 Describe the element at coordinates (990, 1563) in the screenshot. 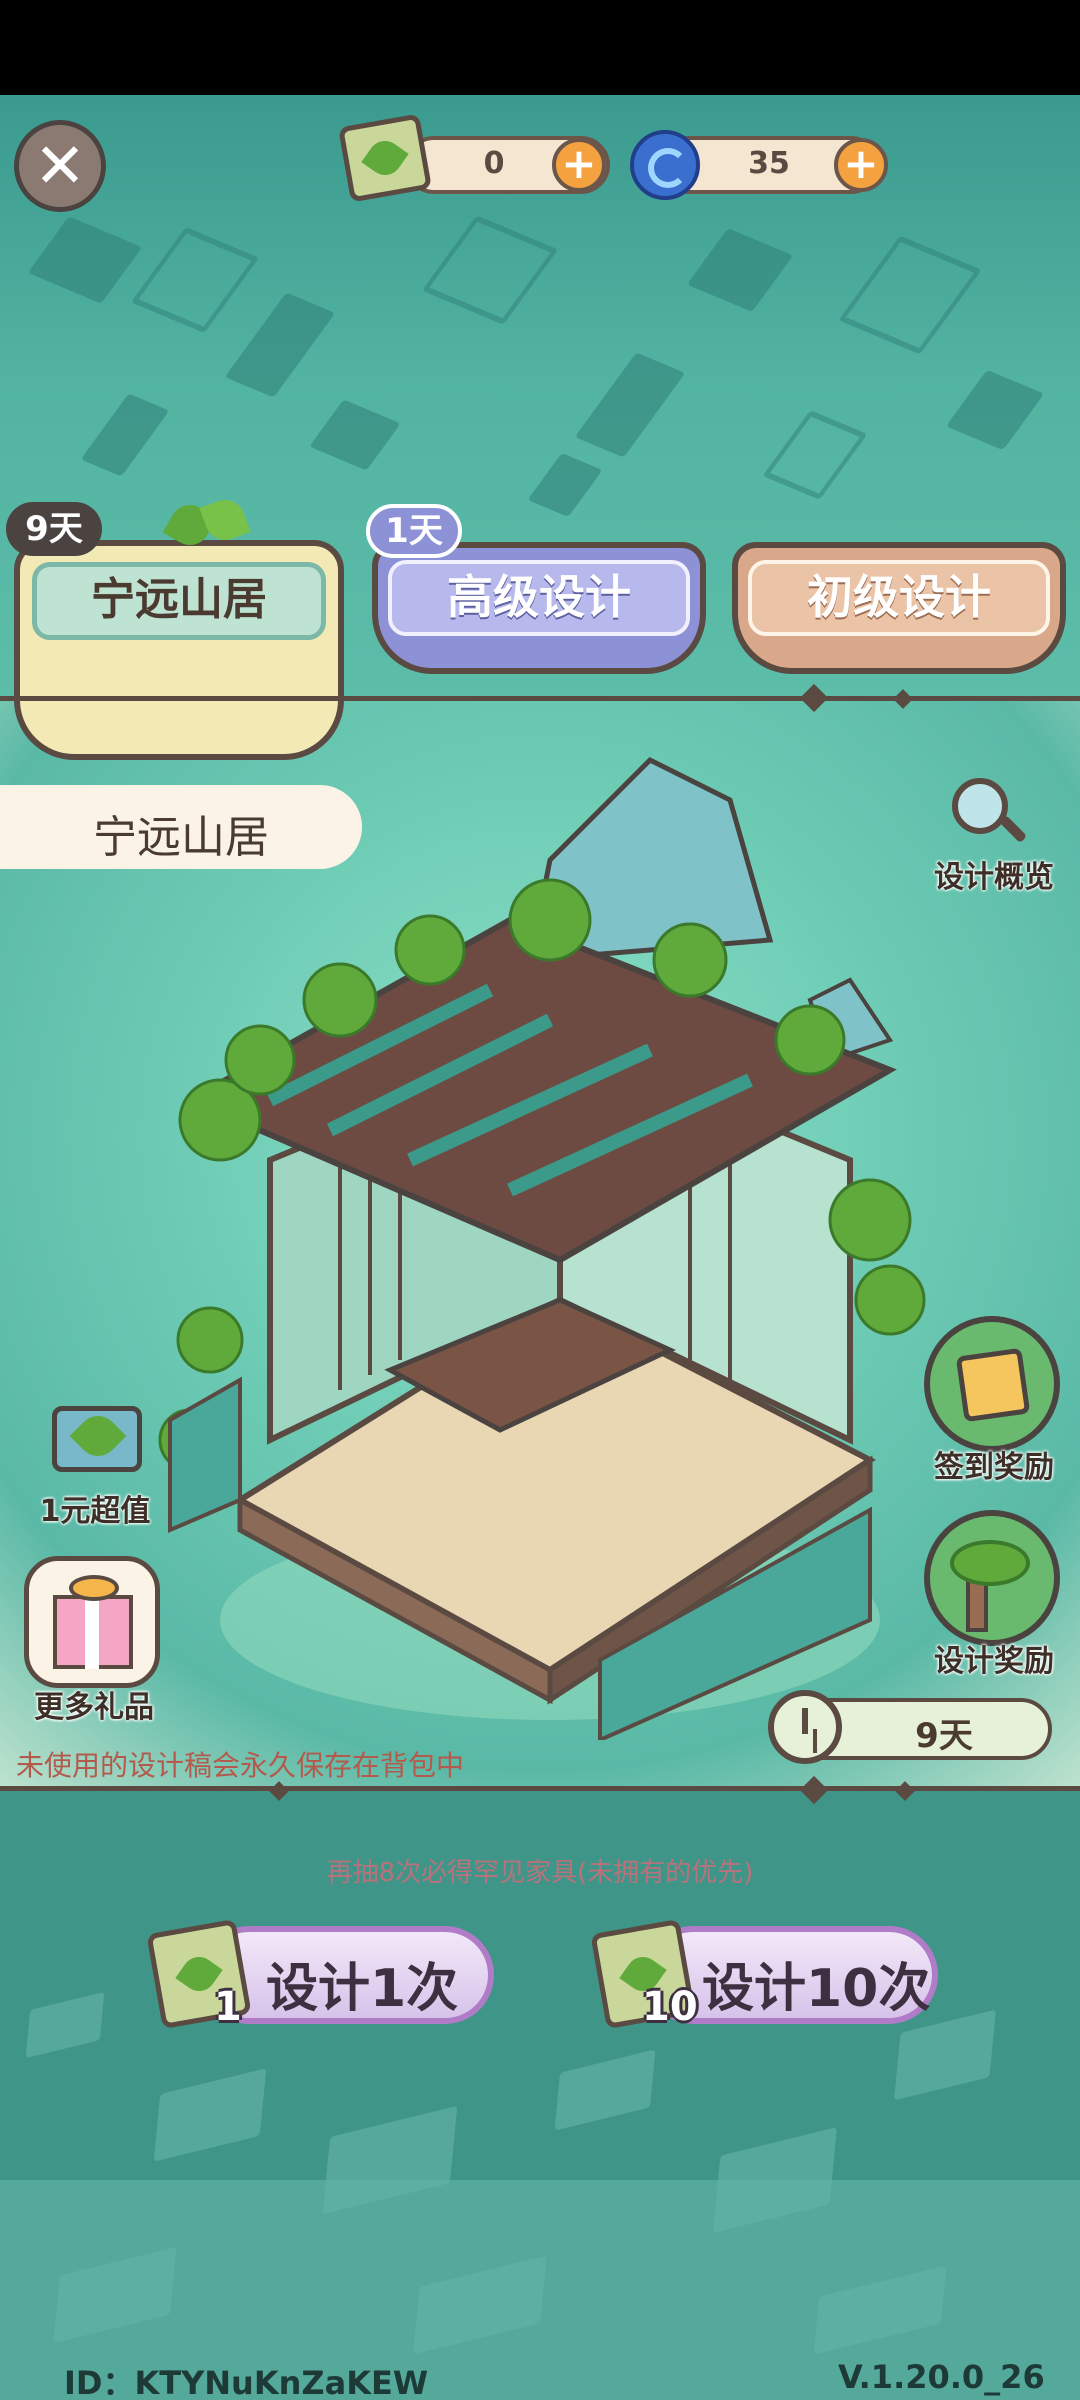

I see `bonsai-leaves` at that location.